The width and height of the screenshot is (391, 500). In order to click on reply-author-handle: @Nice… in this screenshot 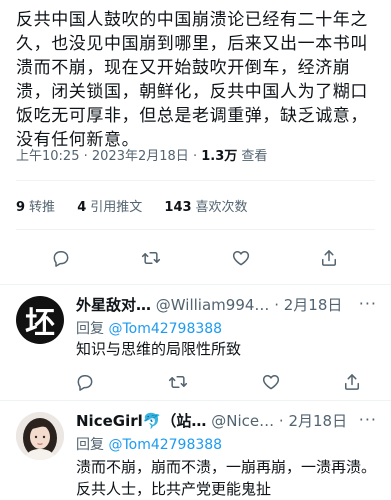, I will do `click(242, 421)`.